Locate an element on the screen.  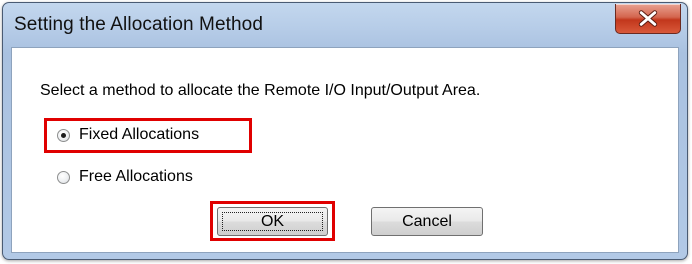
free-allocations-label: Free Allocations is located at coordinates (136, 176).